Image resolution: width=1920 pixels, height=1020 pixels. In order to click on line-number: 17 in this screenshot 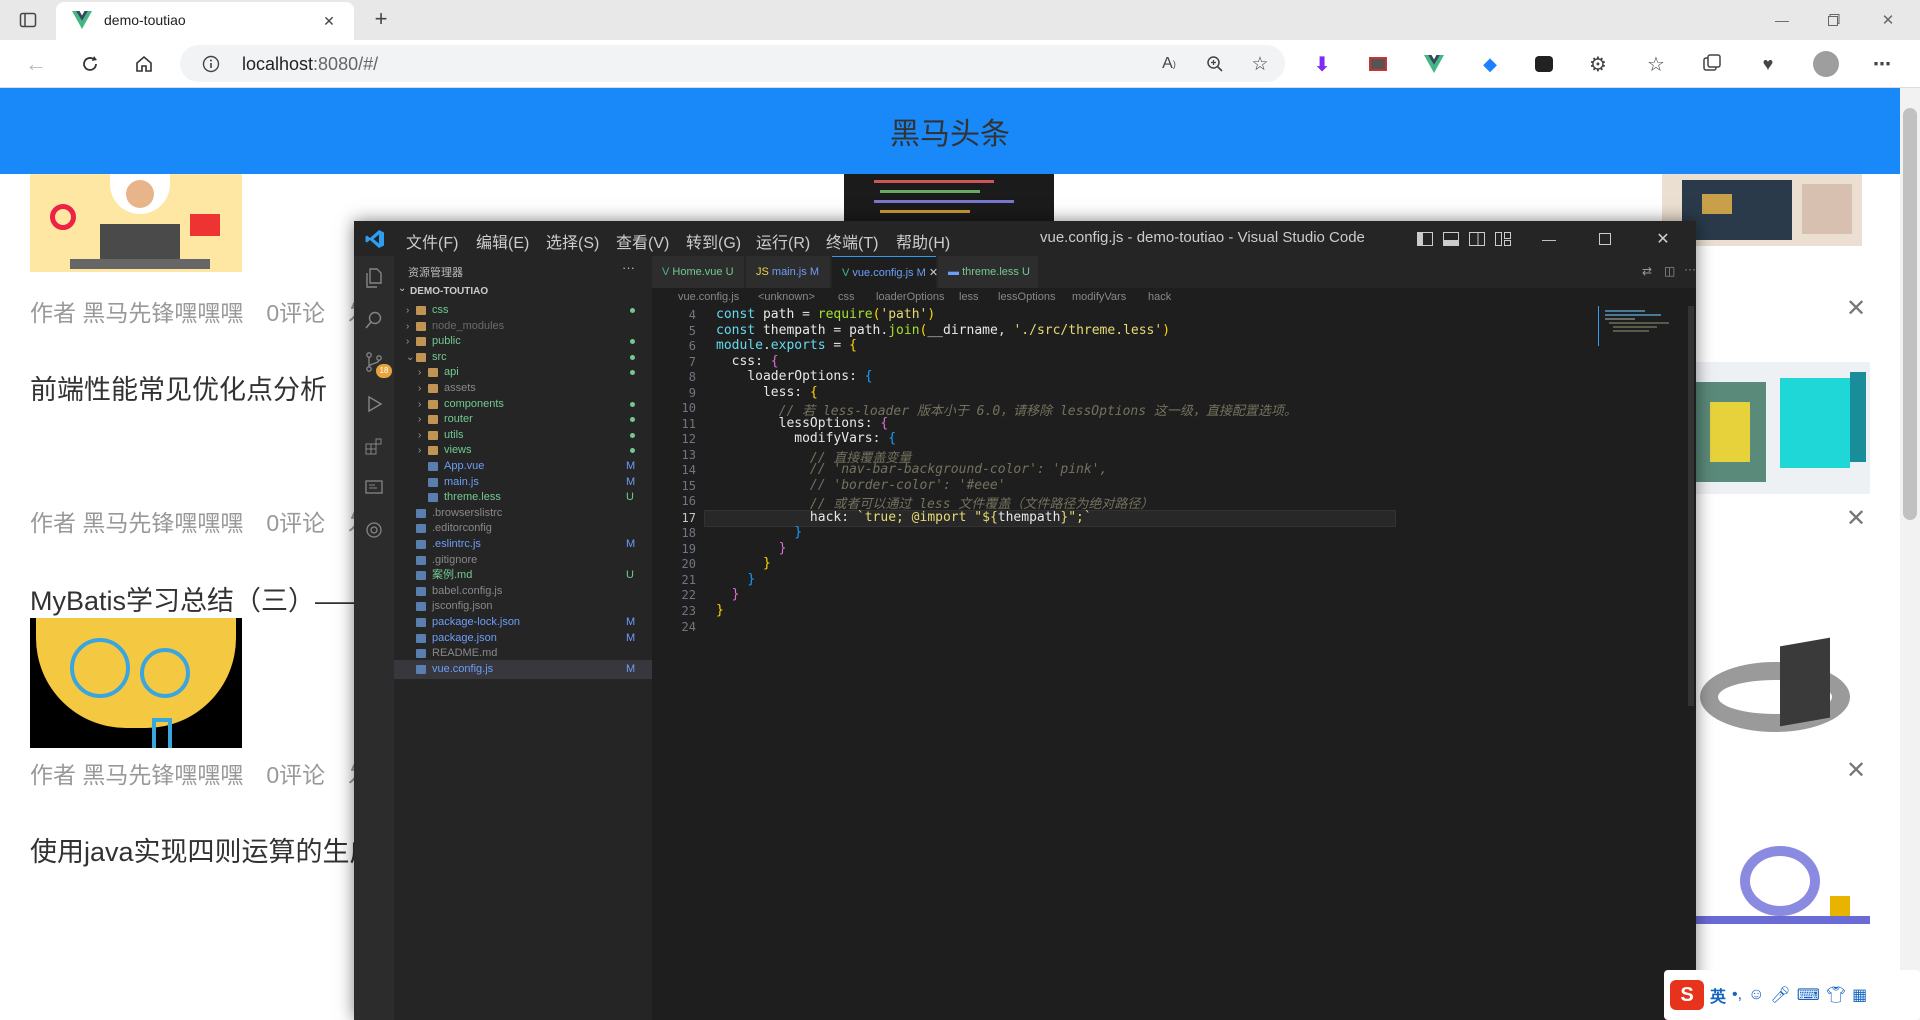, I will do `click(688, 518)`.